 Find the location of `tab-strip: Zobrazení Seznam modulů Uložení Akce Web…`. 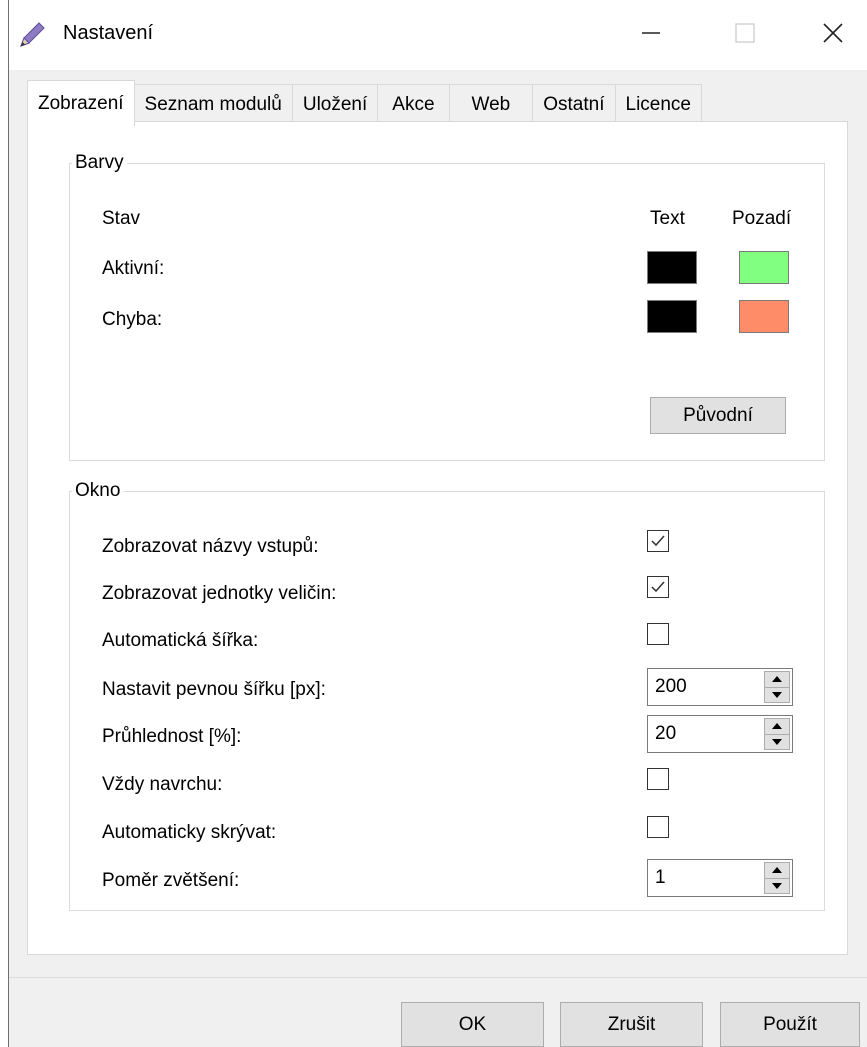

tab-strip: Zobrazení Seznam modulů Uložení Akce Web… is located at coordinates (364, 103).